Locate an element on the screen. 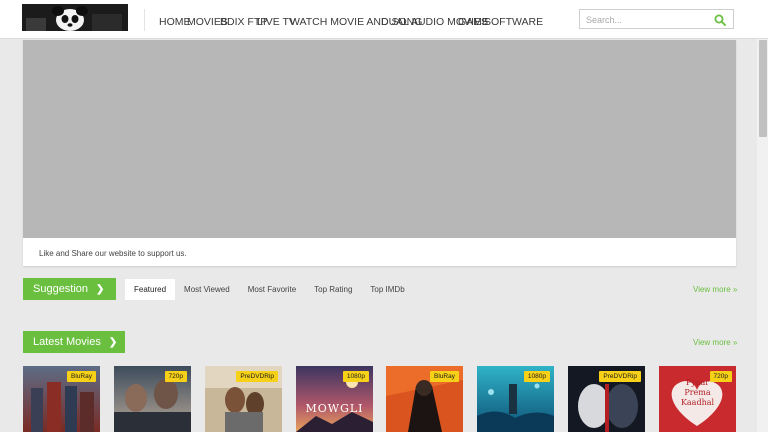 The height and width of the screenshot is (432, 768). search-icon is located at coordinates (720, 19).